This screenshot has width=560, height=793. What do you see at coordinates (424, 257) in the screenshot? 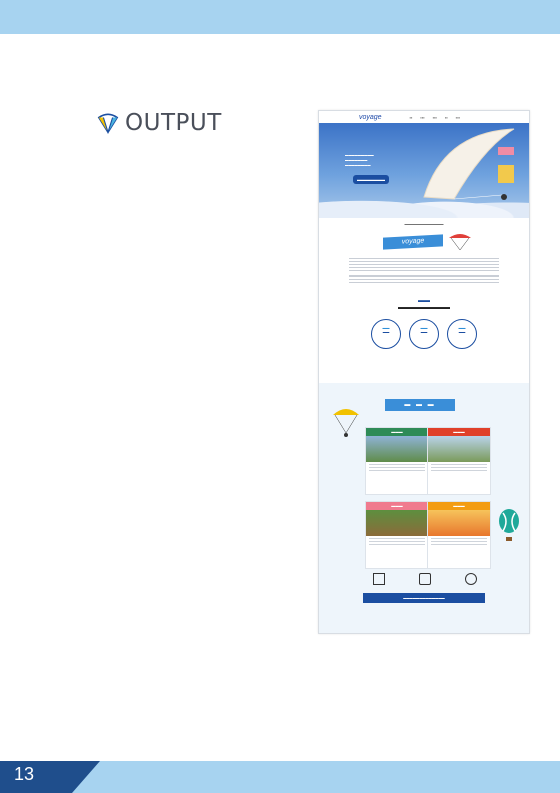
I see `mockup-intro: ▬▬▬▬▬▬▬▬▬▬▬▬▬ voyage` at bounding box center [424, 257].